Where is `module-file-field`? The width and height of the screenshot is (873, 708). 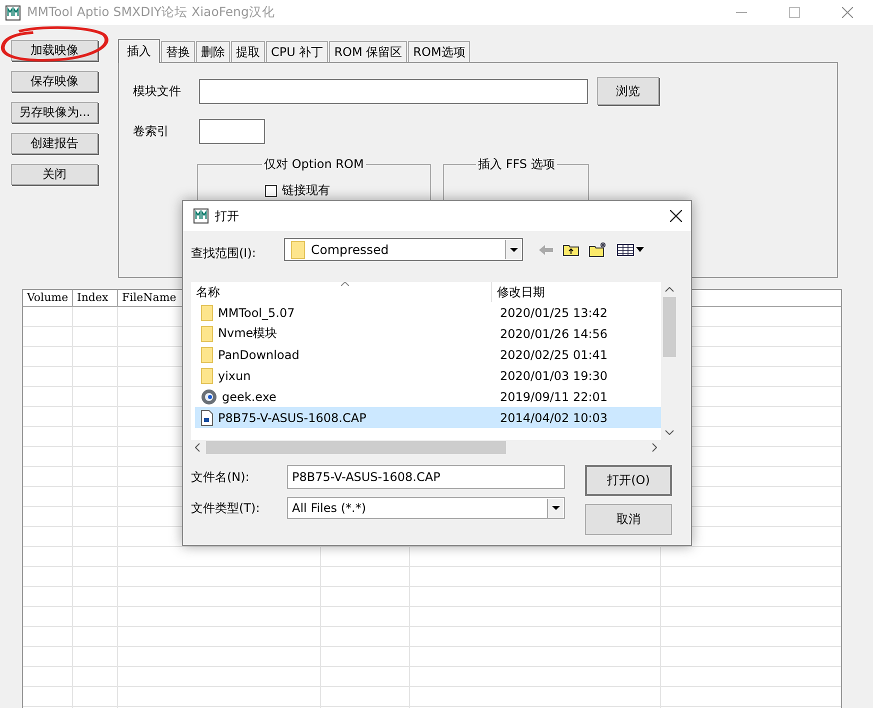 module-file-field is located at coordinates (393, 91).